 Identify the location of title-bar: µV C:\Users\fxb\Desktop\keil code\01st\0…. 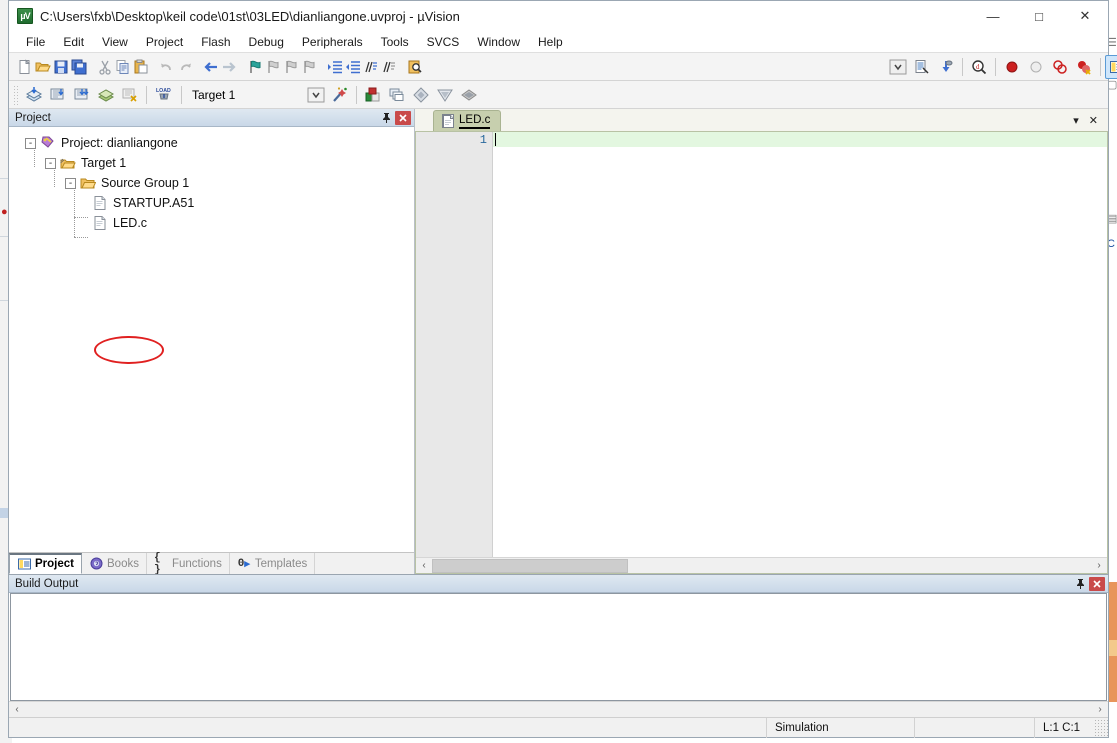
(558, 16).